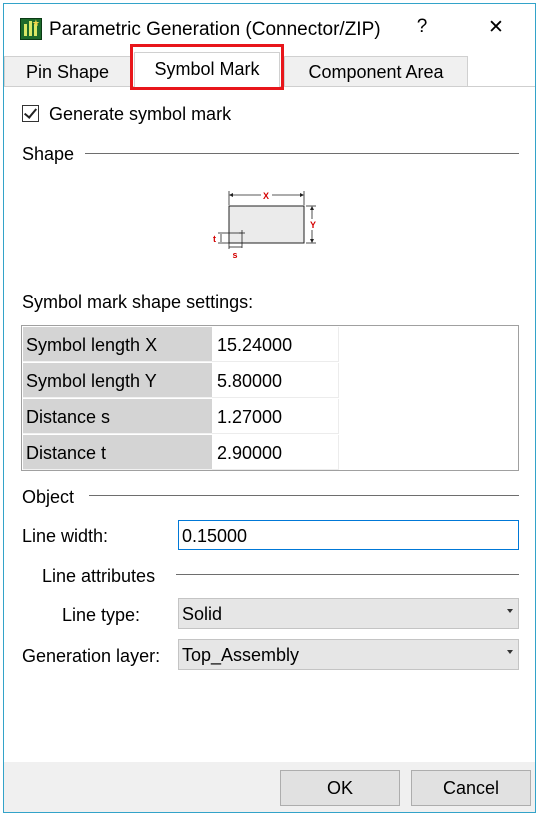 The image size is (541, 818). Describe the element at coordinates (48, 497) in the screenshot. I see `object-section-title: Object` at that location.